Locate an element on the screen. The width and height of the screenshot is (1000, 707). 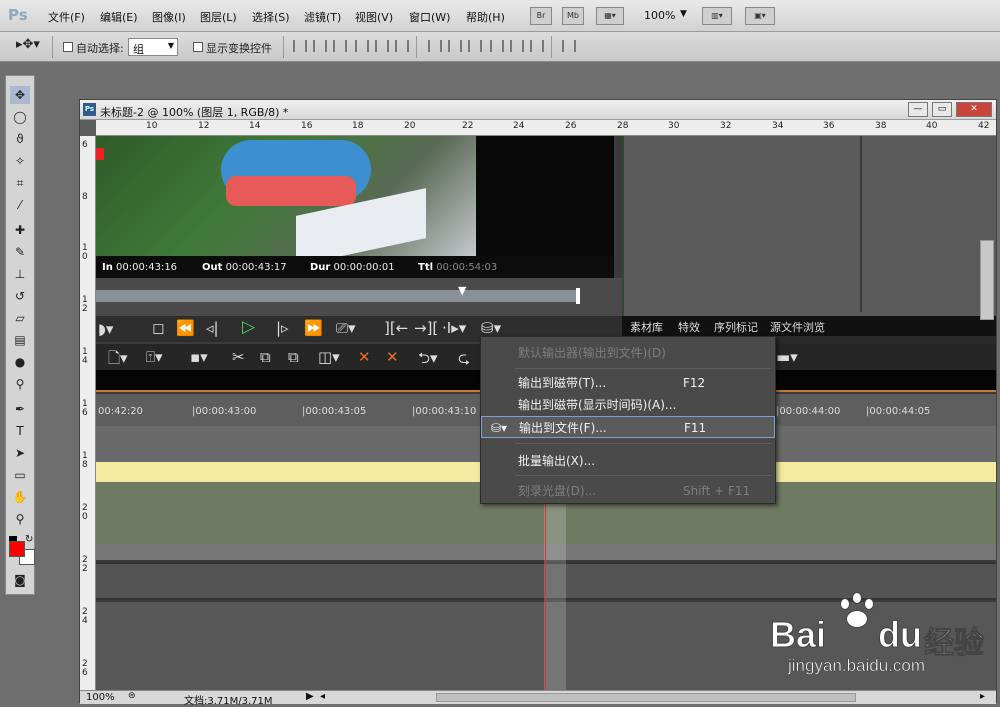
healing-brush-icon: ✚ is located at coordinates (20, 230).